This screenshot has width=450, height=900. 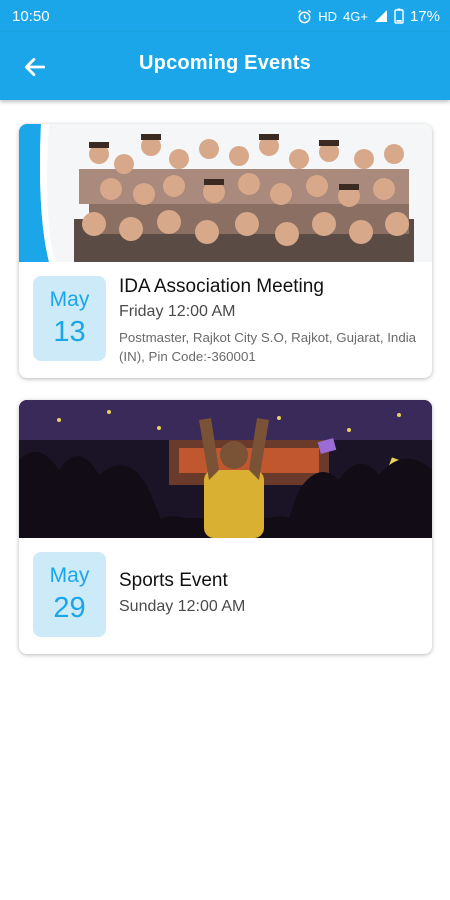 What do you see at coordinates (69, 608) in the screenshot?
I see `date-day: 29` at bounding box center [69, 608].